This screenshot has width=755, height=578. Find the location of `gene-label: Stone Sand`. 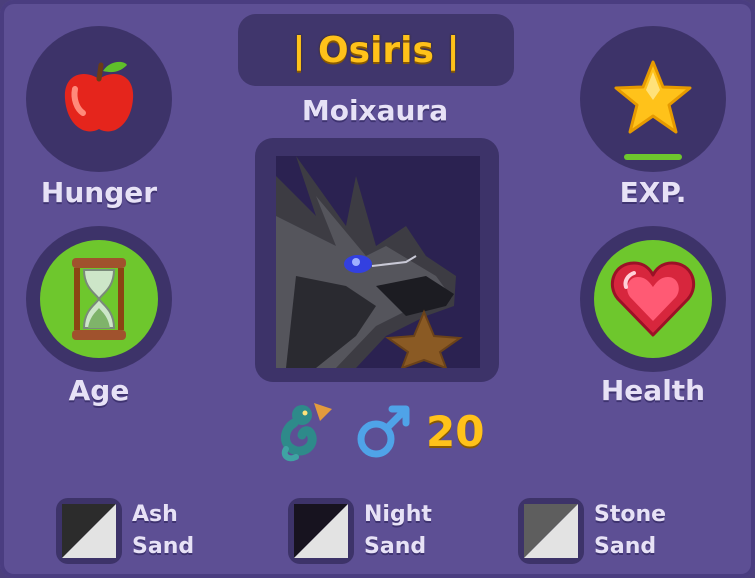

gene-label: Stone Sand is located at coordinates (630, 531).